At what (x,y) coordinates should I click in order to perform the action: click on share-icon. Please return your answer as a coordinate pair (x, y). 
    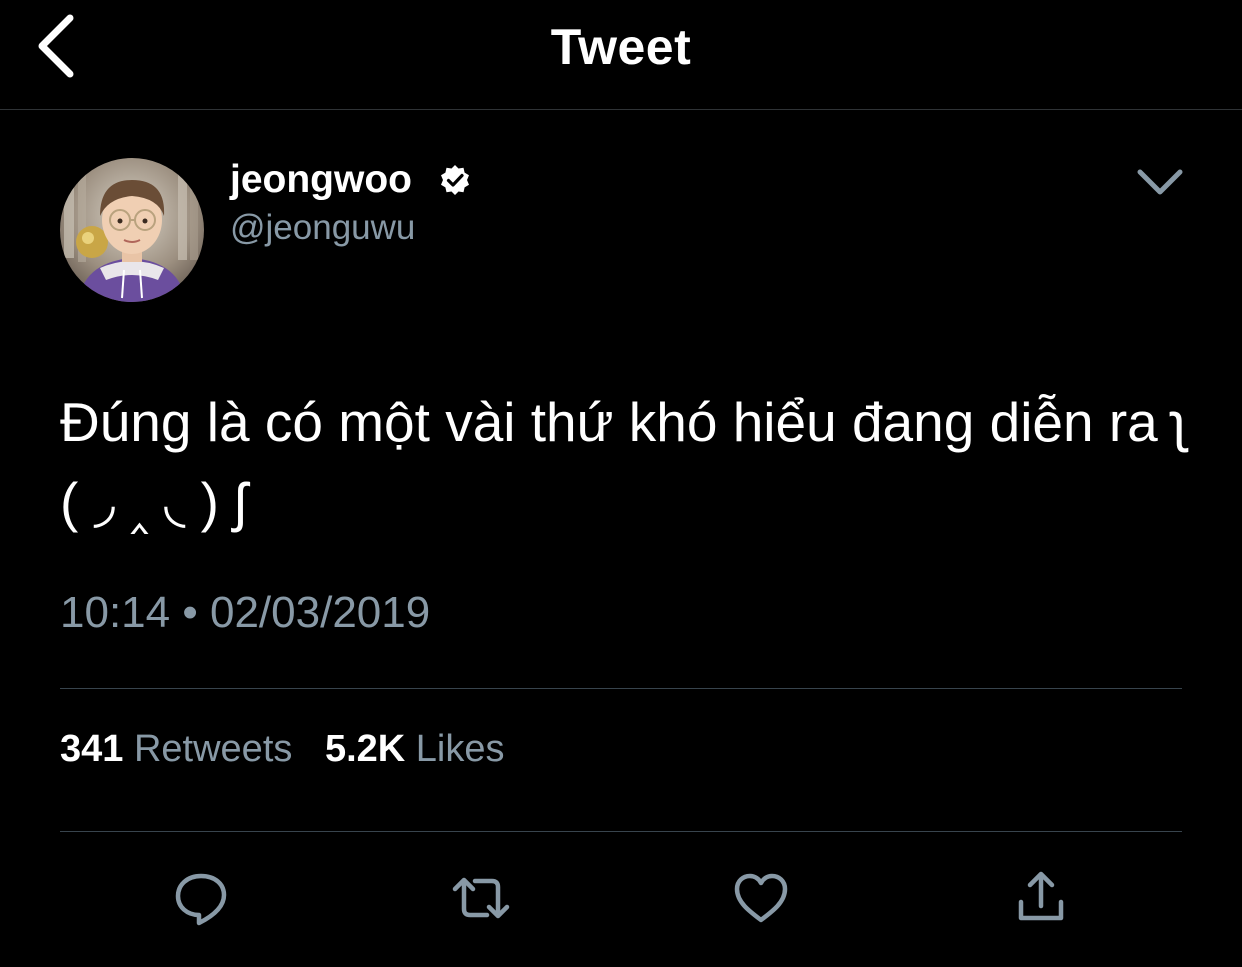
    Looking at the image, I should click on (1041, 896).